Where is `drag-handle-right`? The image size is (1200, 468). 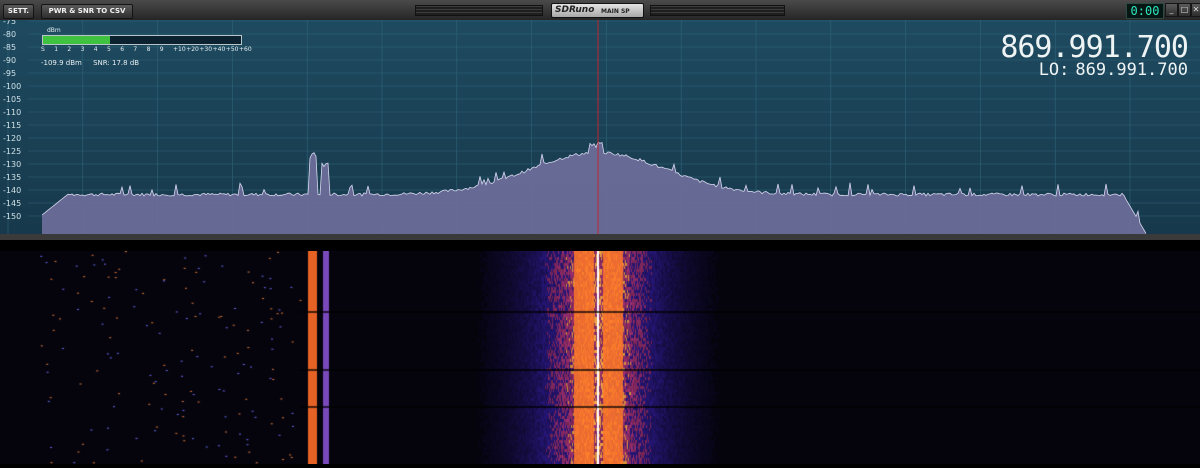
drag-handle-right is located at coordinates (717, 10).